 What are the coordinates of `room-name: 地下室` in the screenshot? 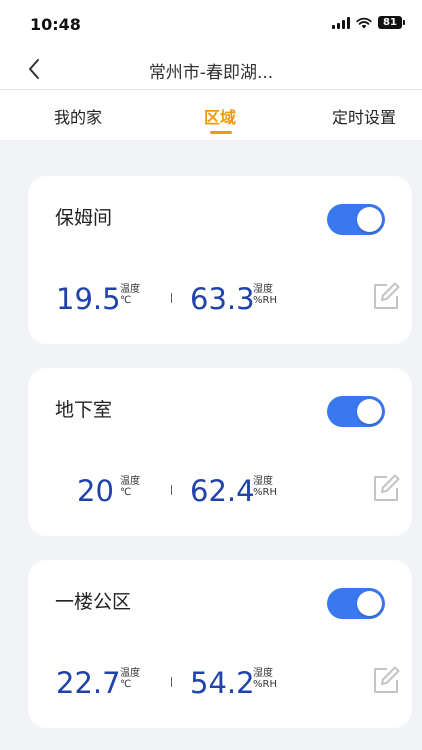 It's located at (84, 410).